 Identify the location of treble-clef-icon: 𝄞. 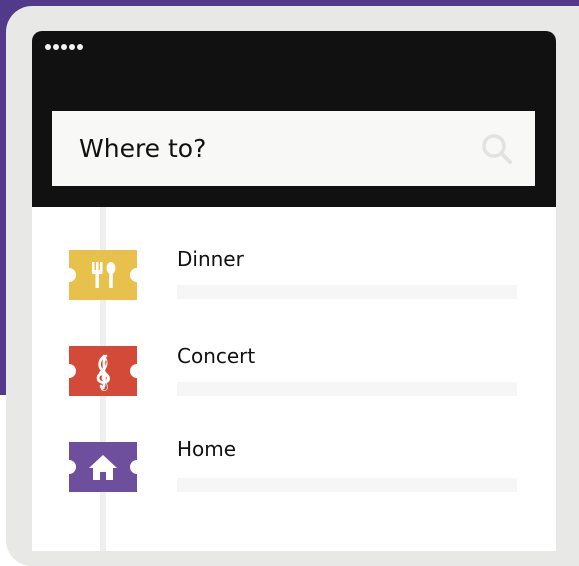
(103, 371).